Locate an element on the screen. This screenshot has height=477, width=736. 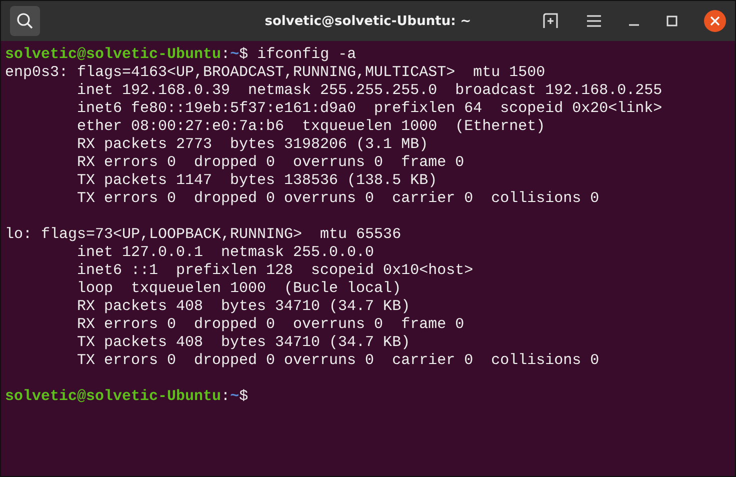
search-button is located at coordinates (25, 21).